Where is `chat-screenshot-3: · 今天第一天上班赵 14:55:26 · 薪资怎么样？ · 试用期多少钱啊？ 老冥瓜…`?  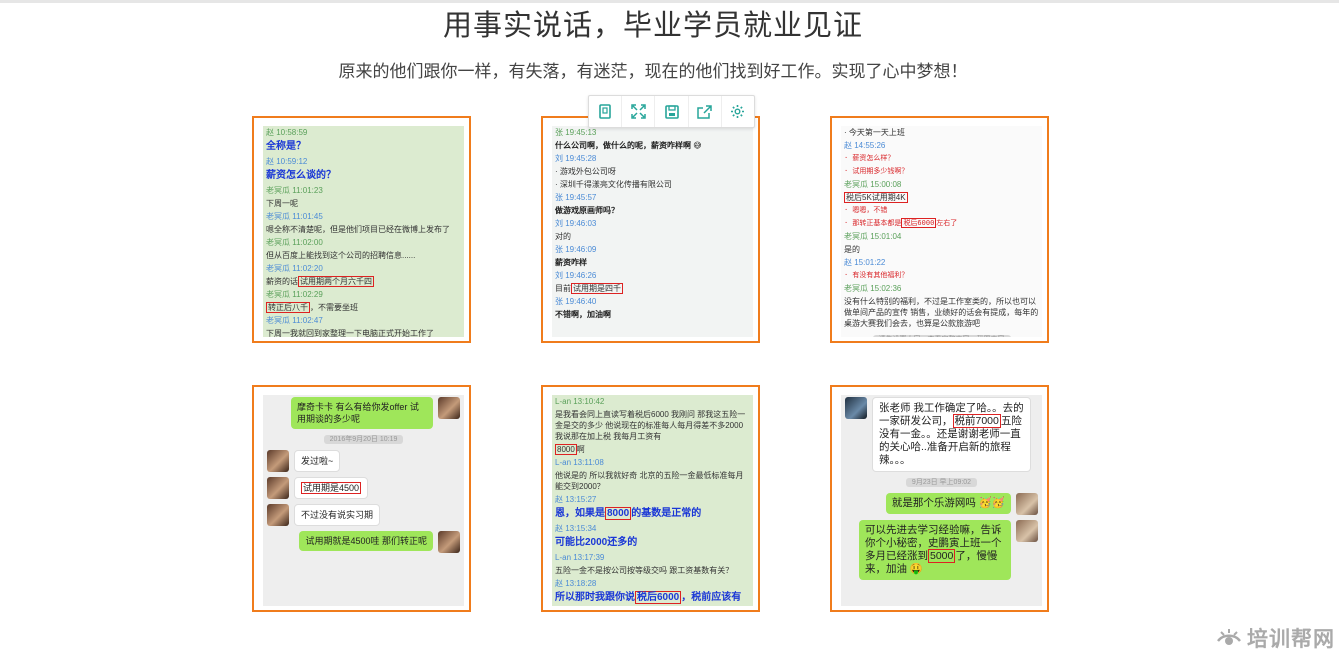
chat-screenshot-3: · 今天第一天上班赵 14:55:26 · 薪资怎么样？ · 试用期多少钱啊？ 老冥瓜… is located at coordinates (941, 231).